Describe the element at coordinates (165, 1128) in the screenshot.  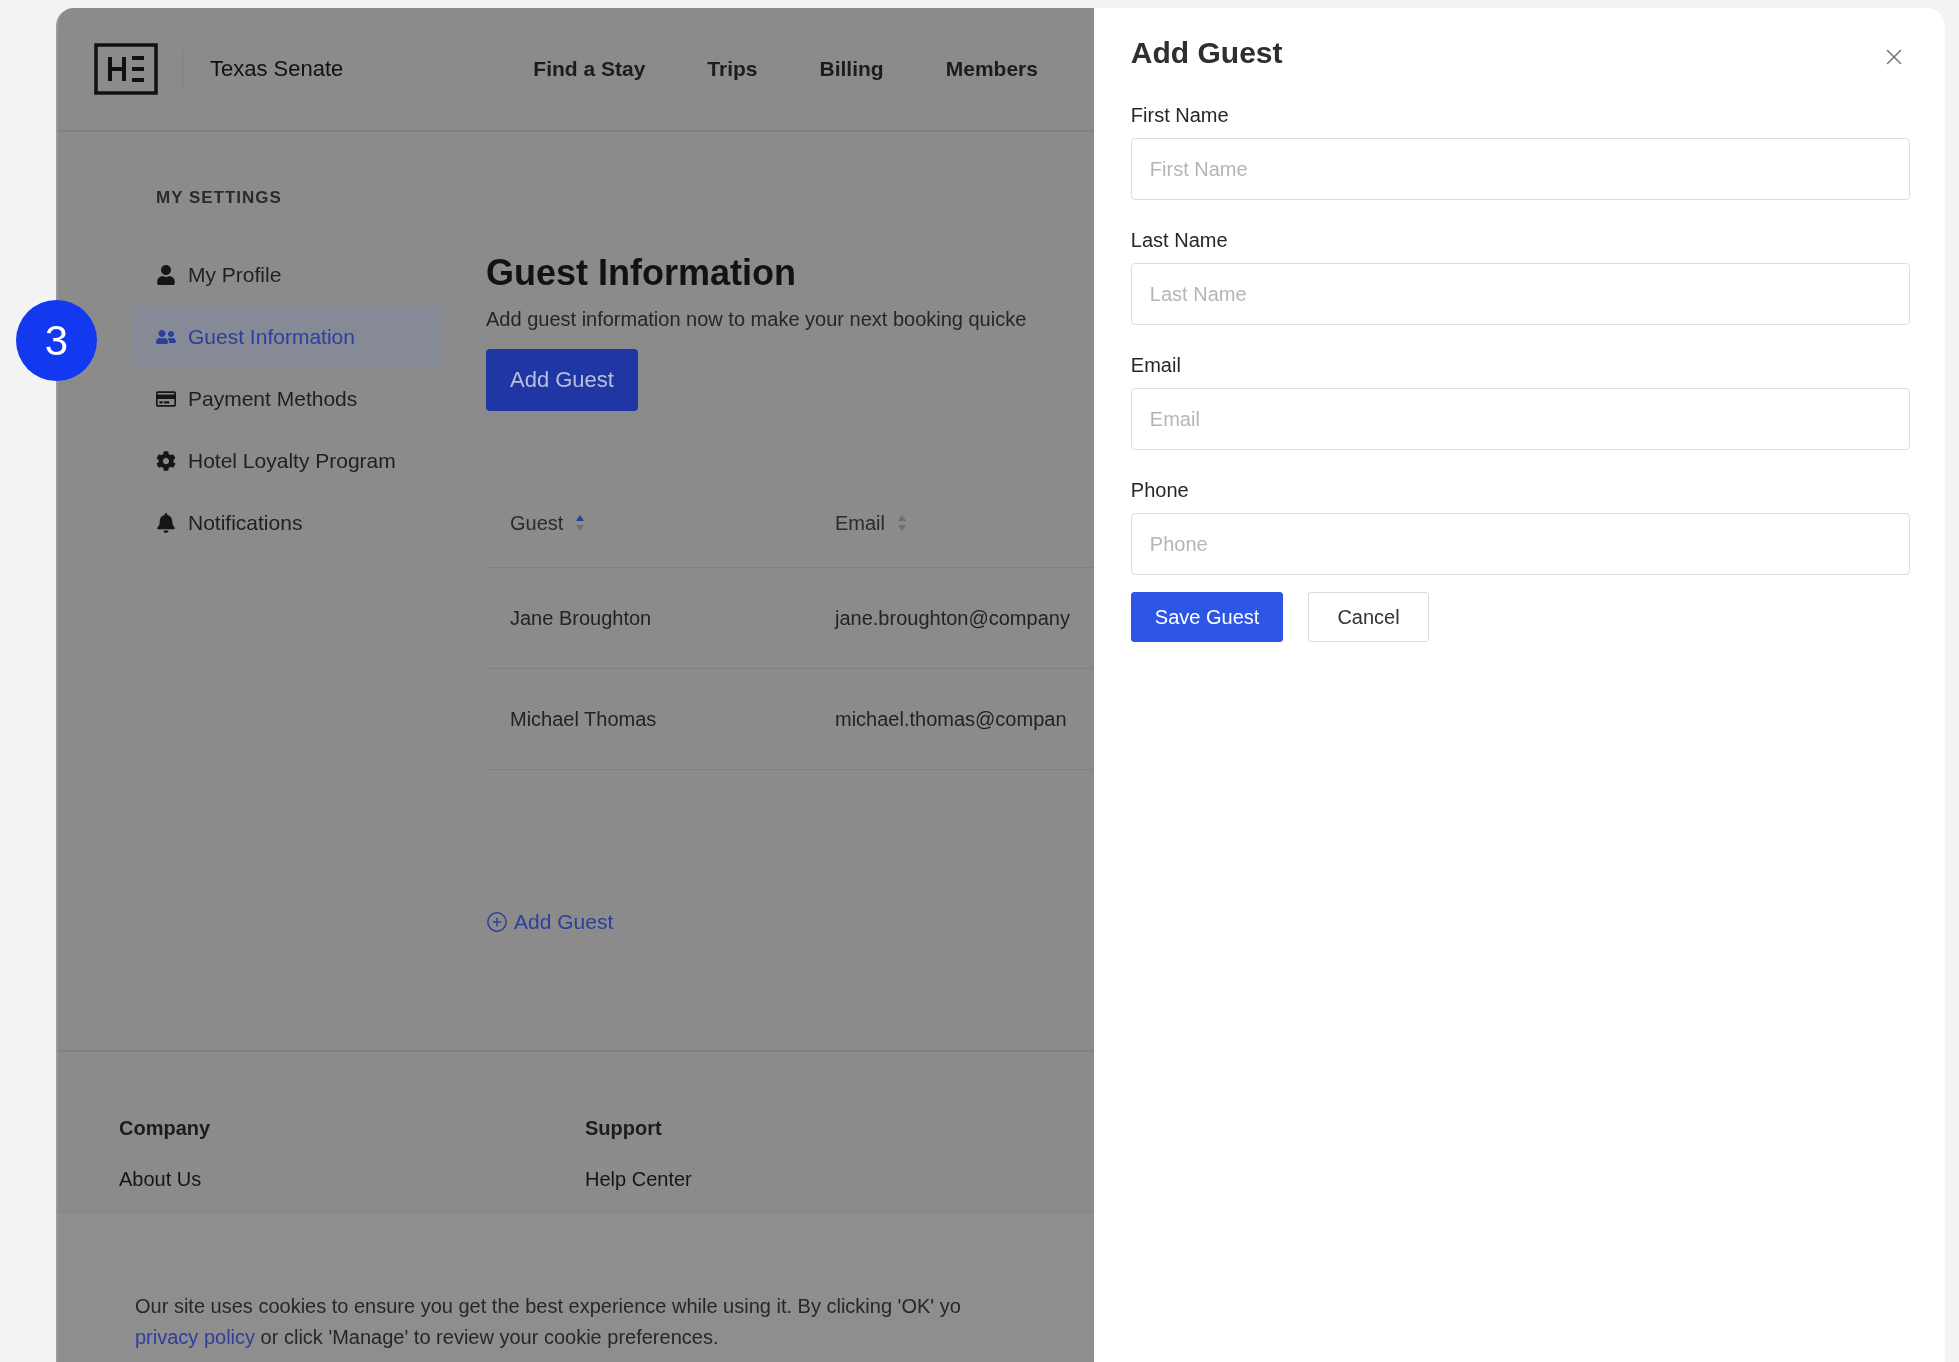
I see `footer-heading: Company` at that location.